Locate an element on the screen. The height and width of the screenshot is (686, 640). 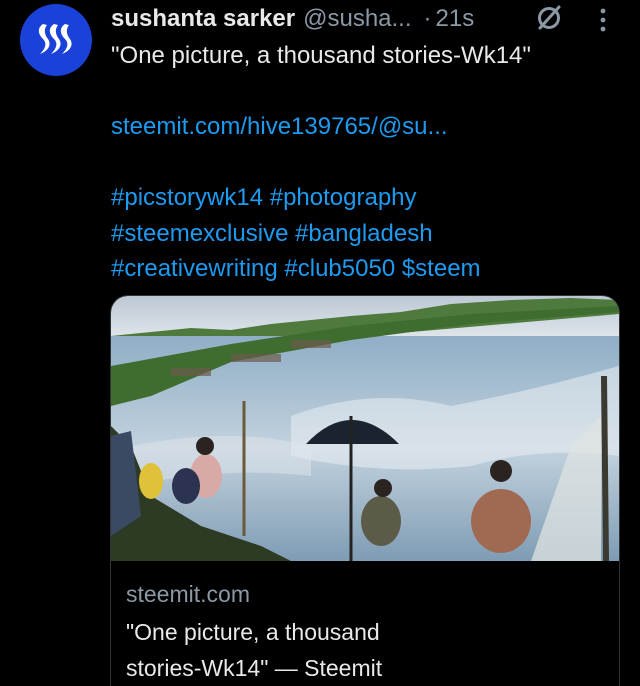
card-domain: steemit.com is located at coordinates (188, 594).